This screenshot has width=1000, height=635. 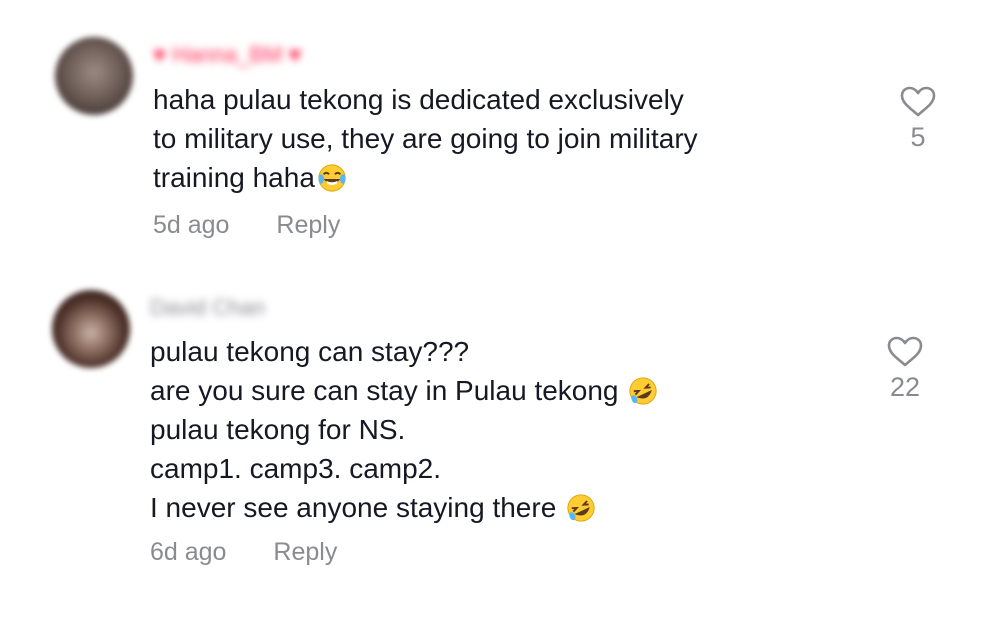 I want to click on laughing-tears-icon, so click(x=332, y=178).